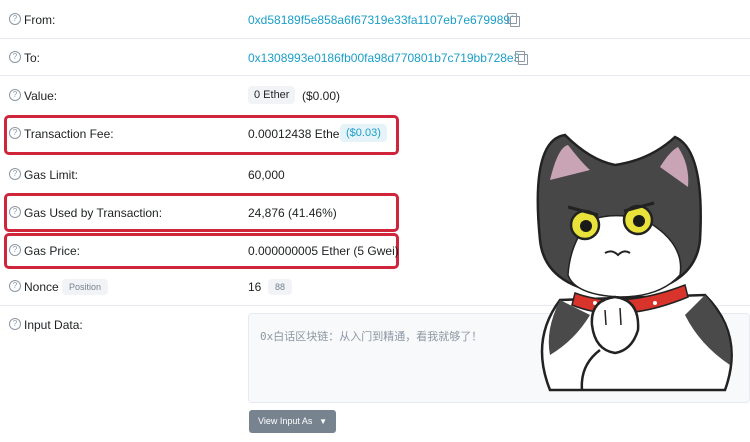 This screenshot has height=442, width=750. What do you see at coordinates (296, 134) in the screenshot?
I see `fee-amount: 0.00012438 Ether` at bounding box center [296, 134].